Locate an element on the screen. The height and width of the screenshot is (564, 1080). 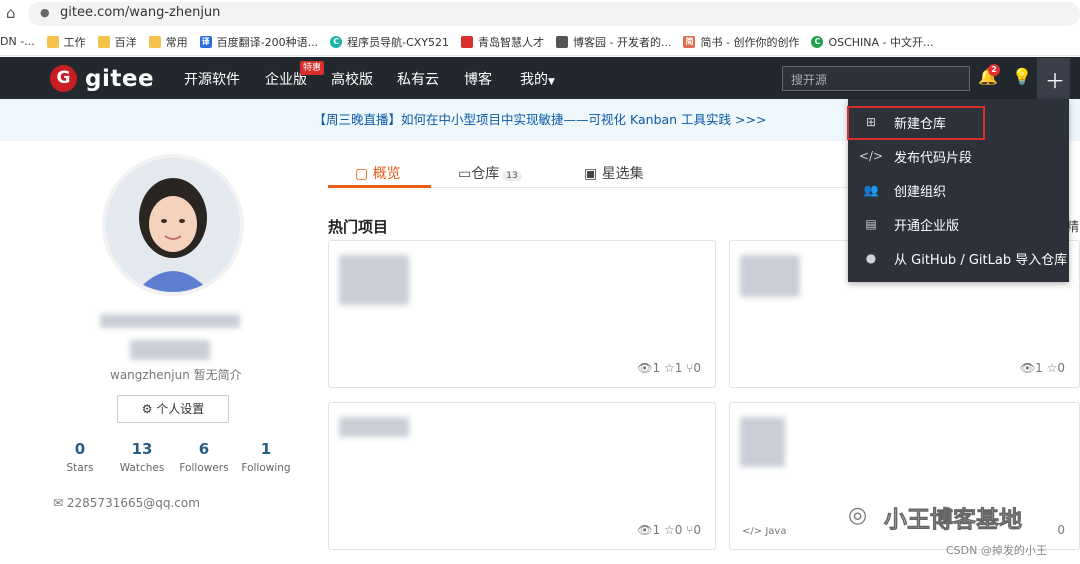
nav-open-source: 开源软件 is located at coordinates (212, 79).